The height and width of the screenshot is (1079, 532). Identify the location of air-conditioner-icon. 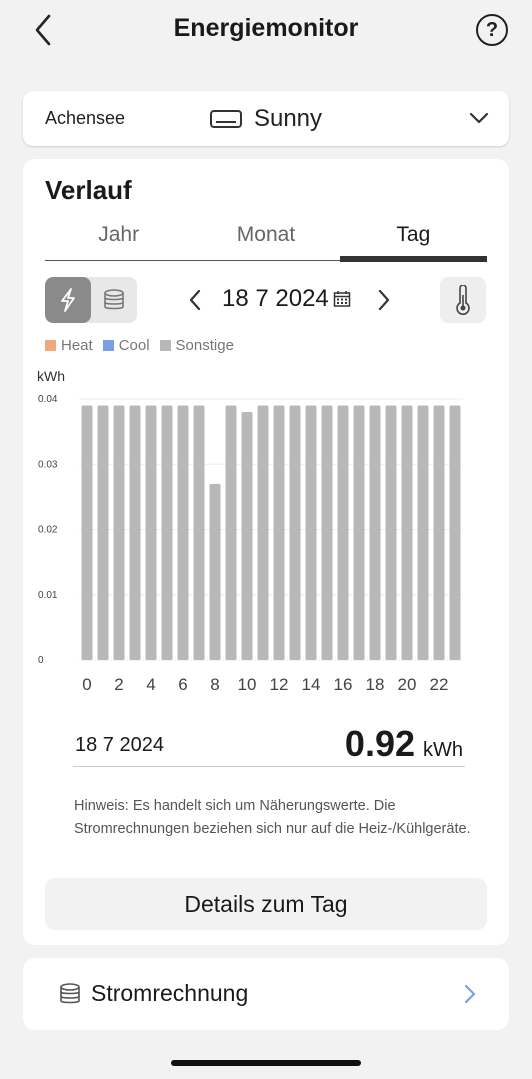
(225, 118).